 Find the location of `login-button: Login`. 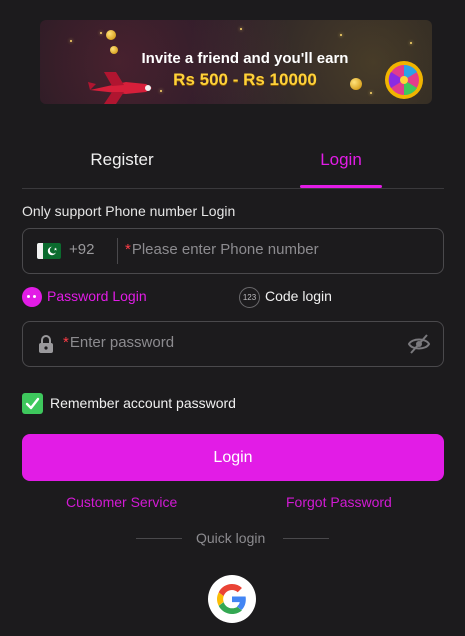

login-button: Login is located at coordinates (233, 457).